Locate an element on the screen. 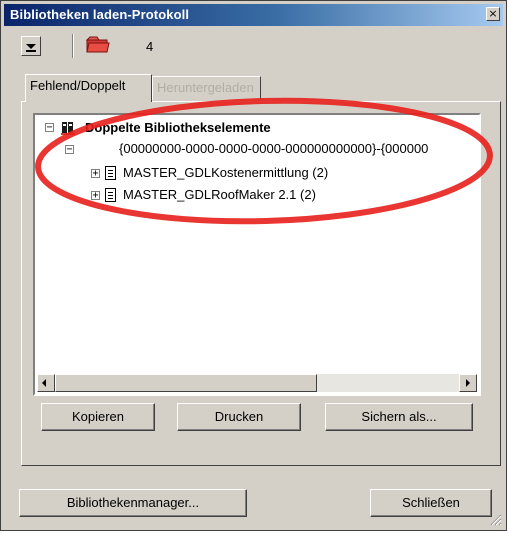 The height and width of the screenshot is (533, 509). toolbar: 4 is located at coordinates (253, 49).